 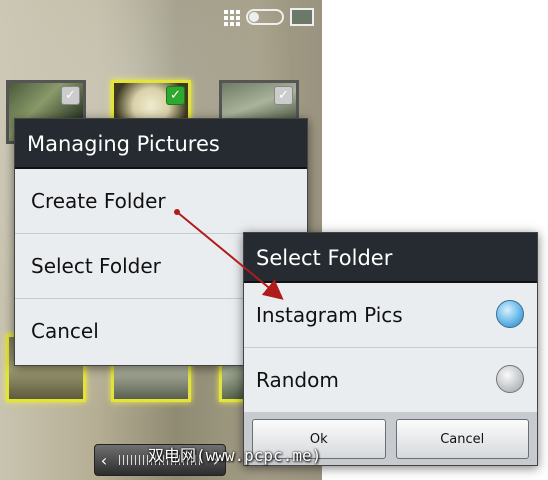 I want to click on annotation-arrow, so click(x=229, y=254).